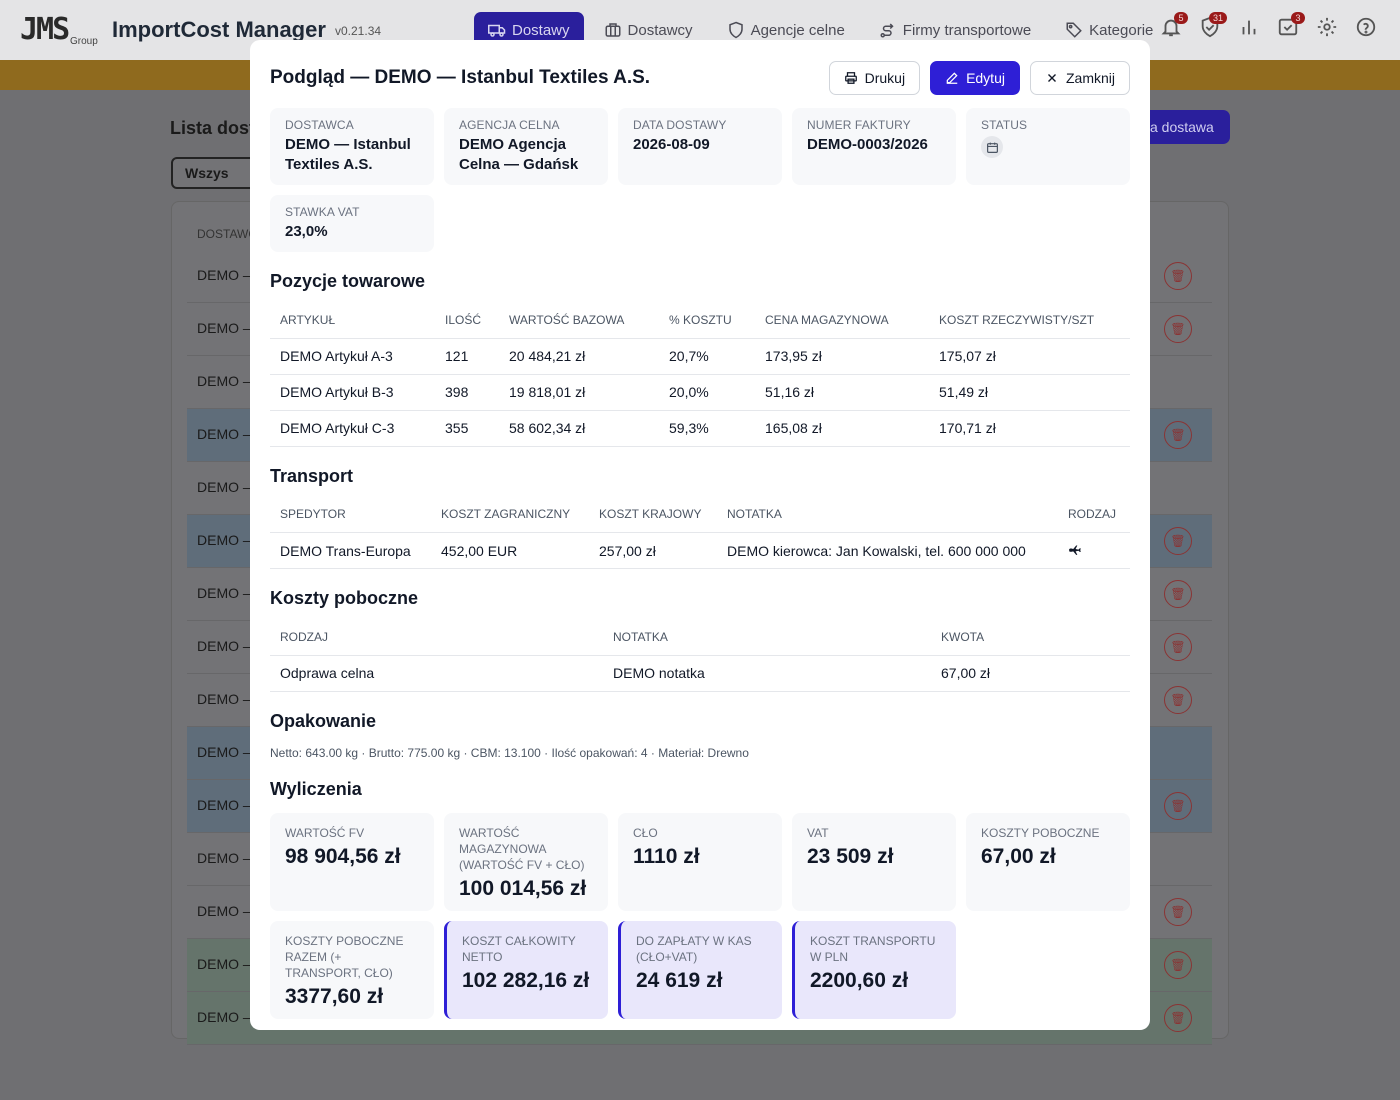 The height and width of the screenshot is (1100, 1400). I want to click on table-cell: 51,16 zł, so click(842, 392).